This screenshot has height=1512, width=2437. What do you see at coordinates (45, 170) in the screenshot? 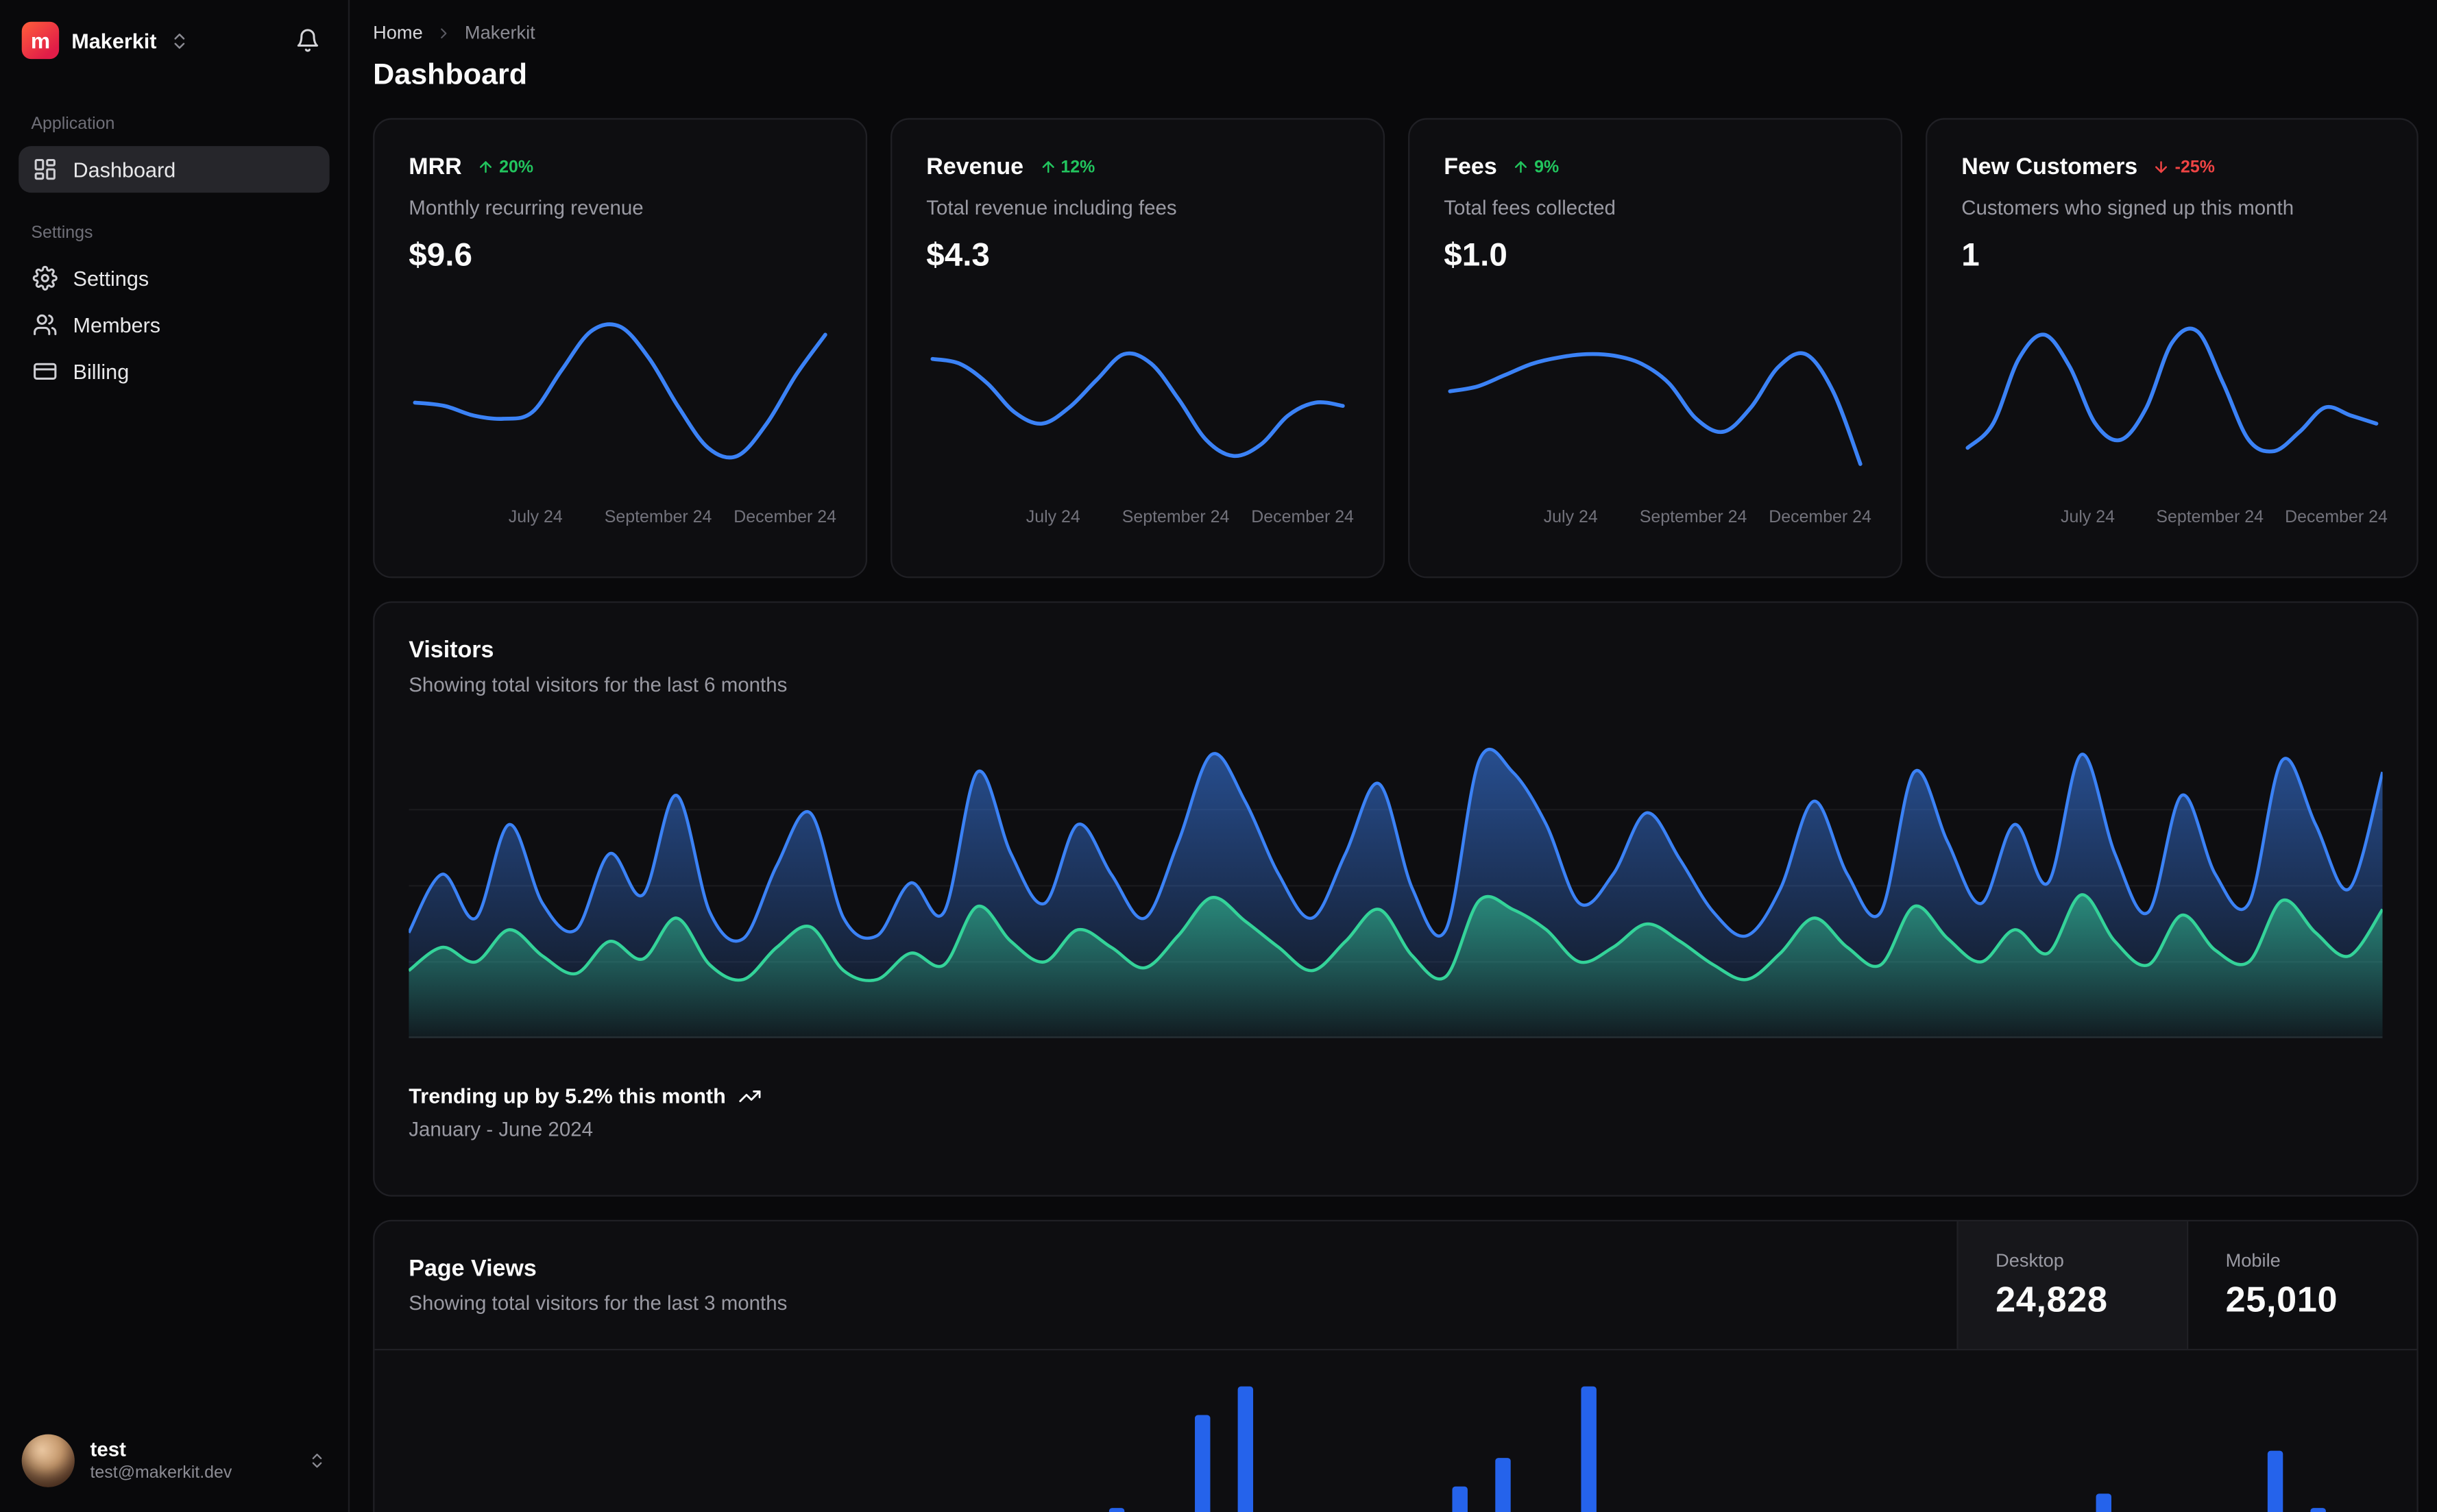
I see `dashboard-grid-icon` at bounding box center [45, 170].